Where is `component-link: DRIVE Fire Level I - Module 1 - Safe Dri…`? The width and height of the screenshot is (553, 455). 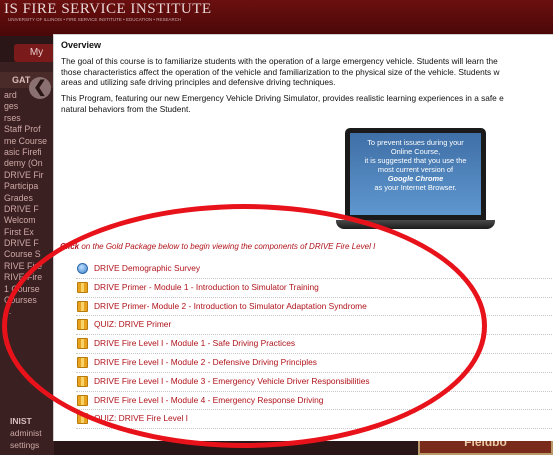 component-link: DRIVE Fire Level I - Module 1 - Safe Dri… is located at coordinates (194, 343).